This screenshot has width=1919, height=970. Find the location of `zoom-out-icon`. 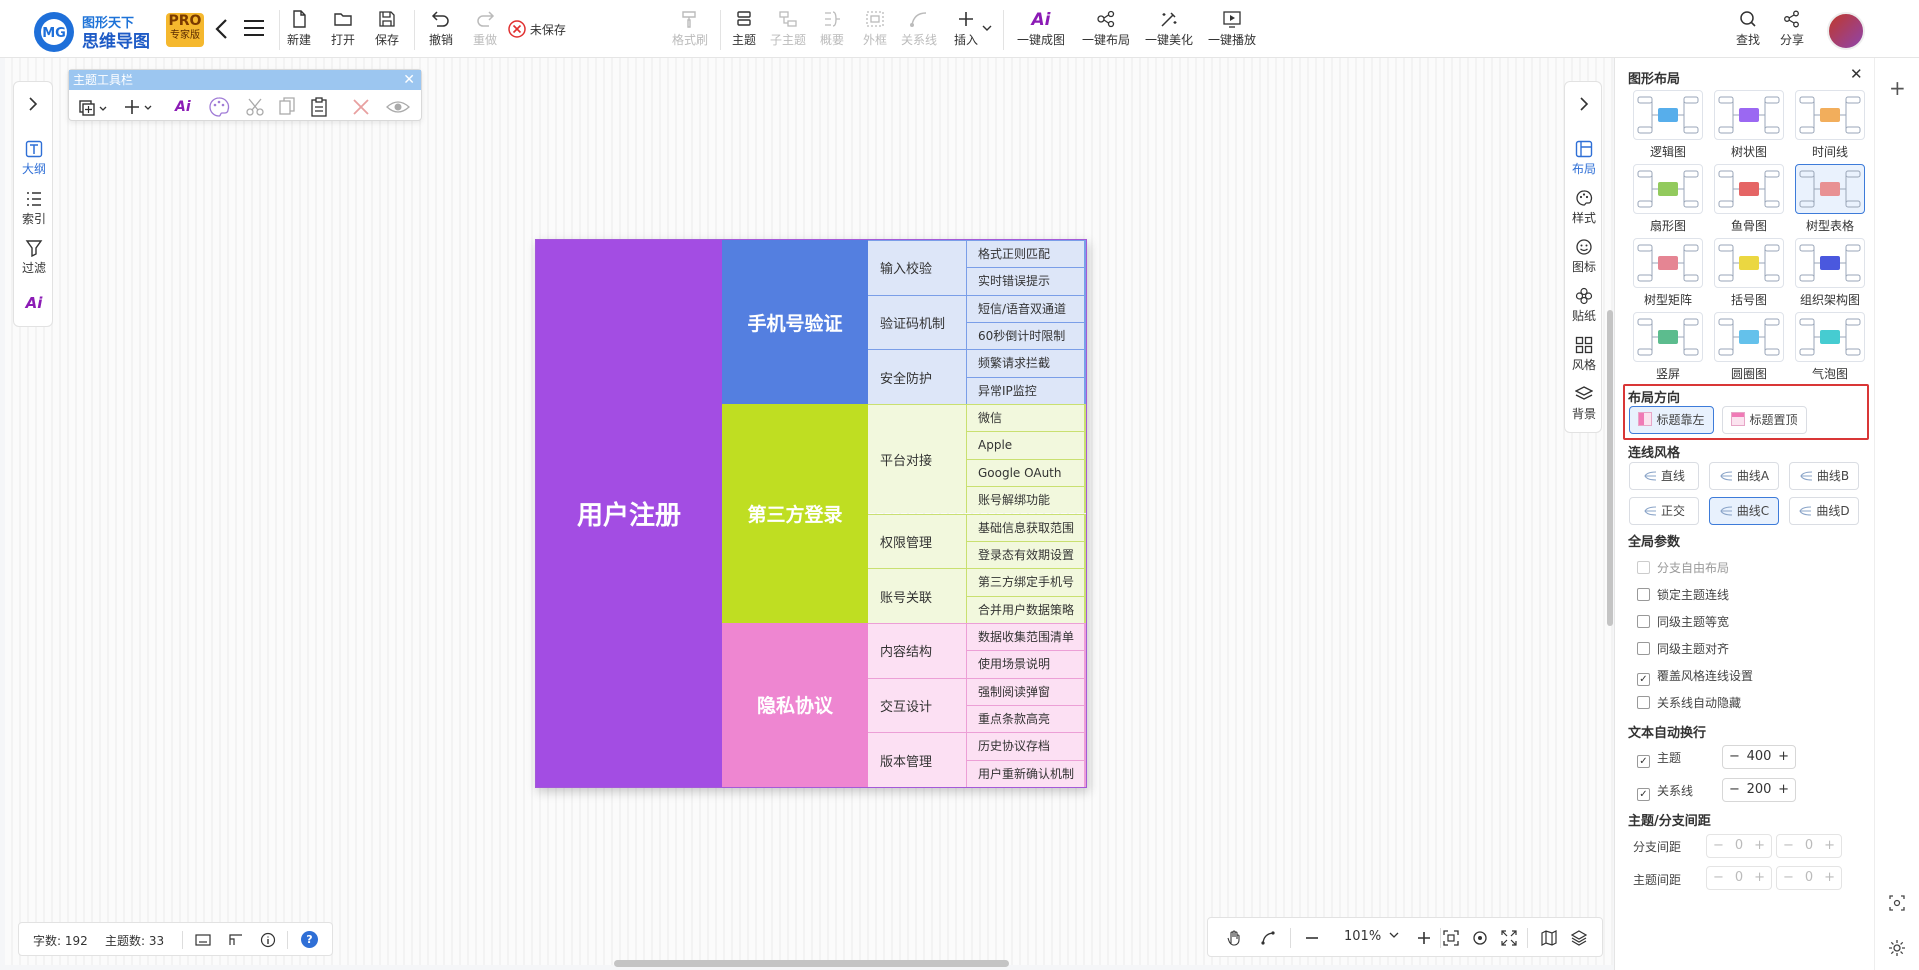

zoom-out-icon is located at coordinates (1312, 938).